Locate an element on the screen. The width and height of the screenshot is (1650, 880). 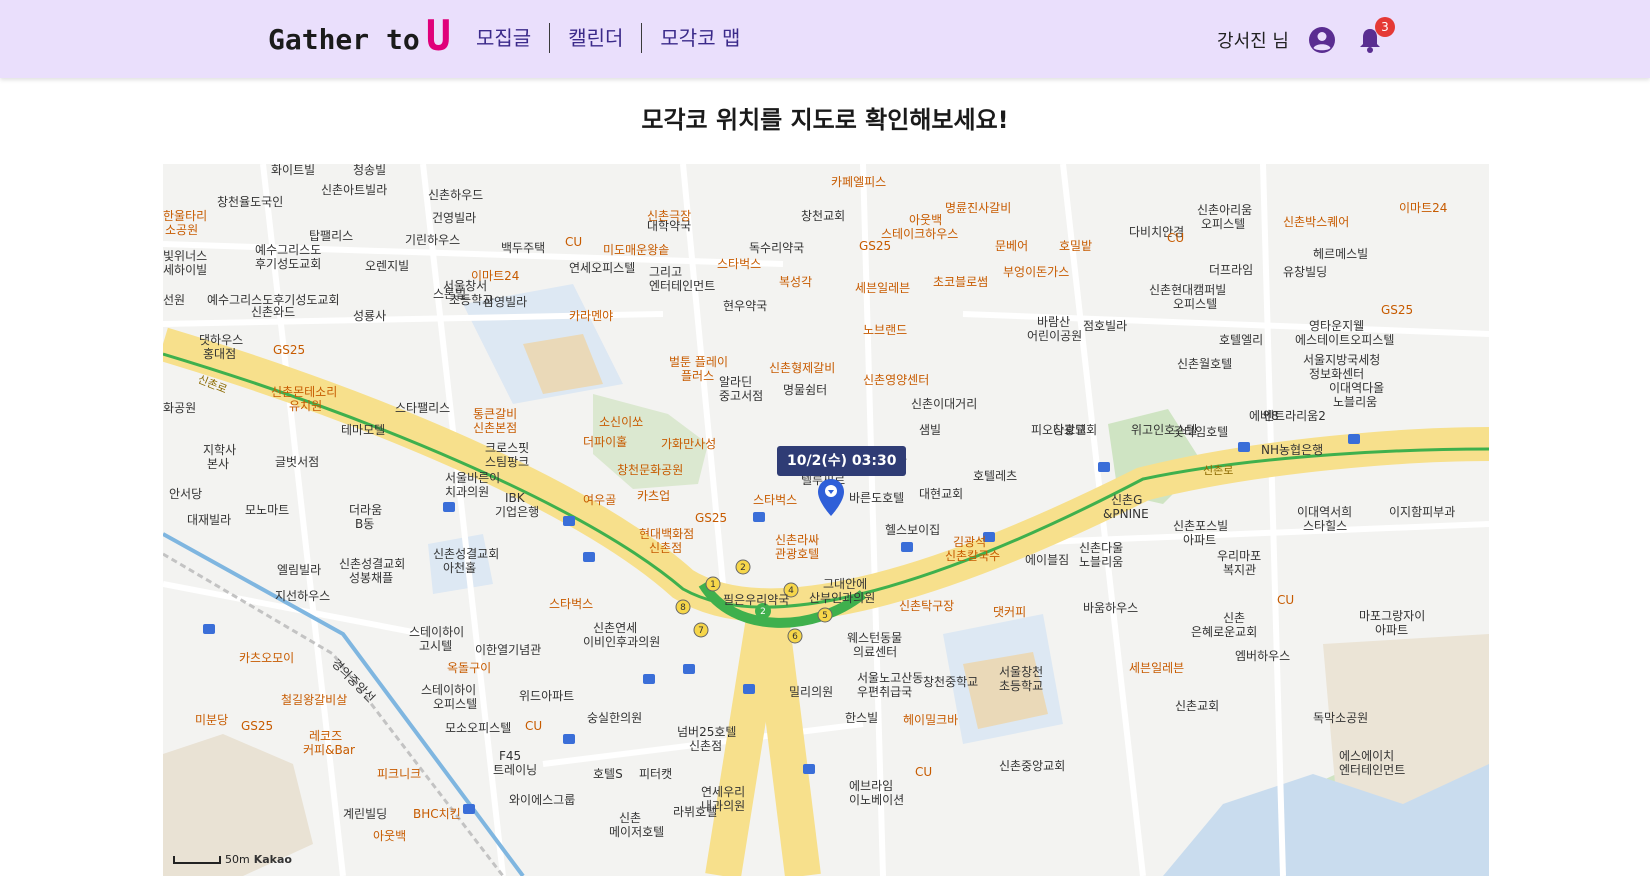
svg-text: 라뷔호텔 is located at coordinates (695, 812).